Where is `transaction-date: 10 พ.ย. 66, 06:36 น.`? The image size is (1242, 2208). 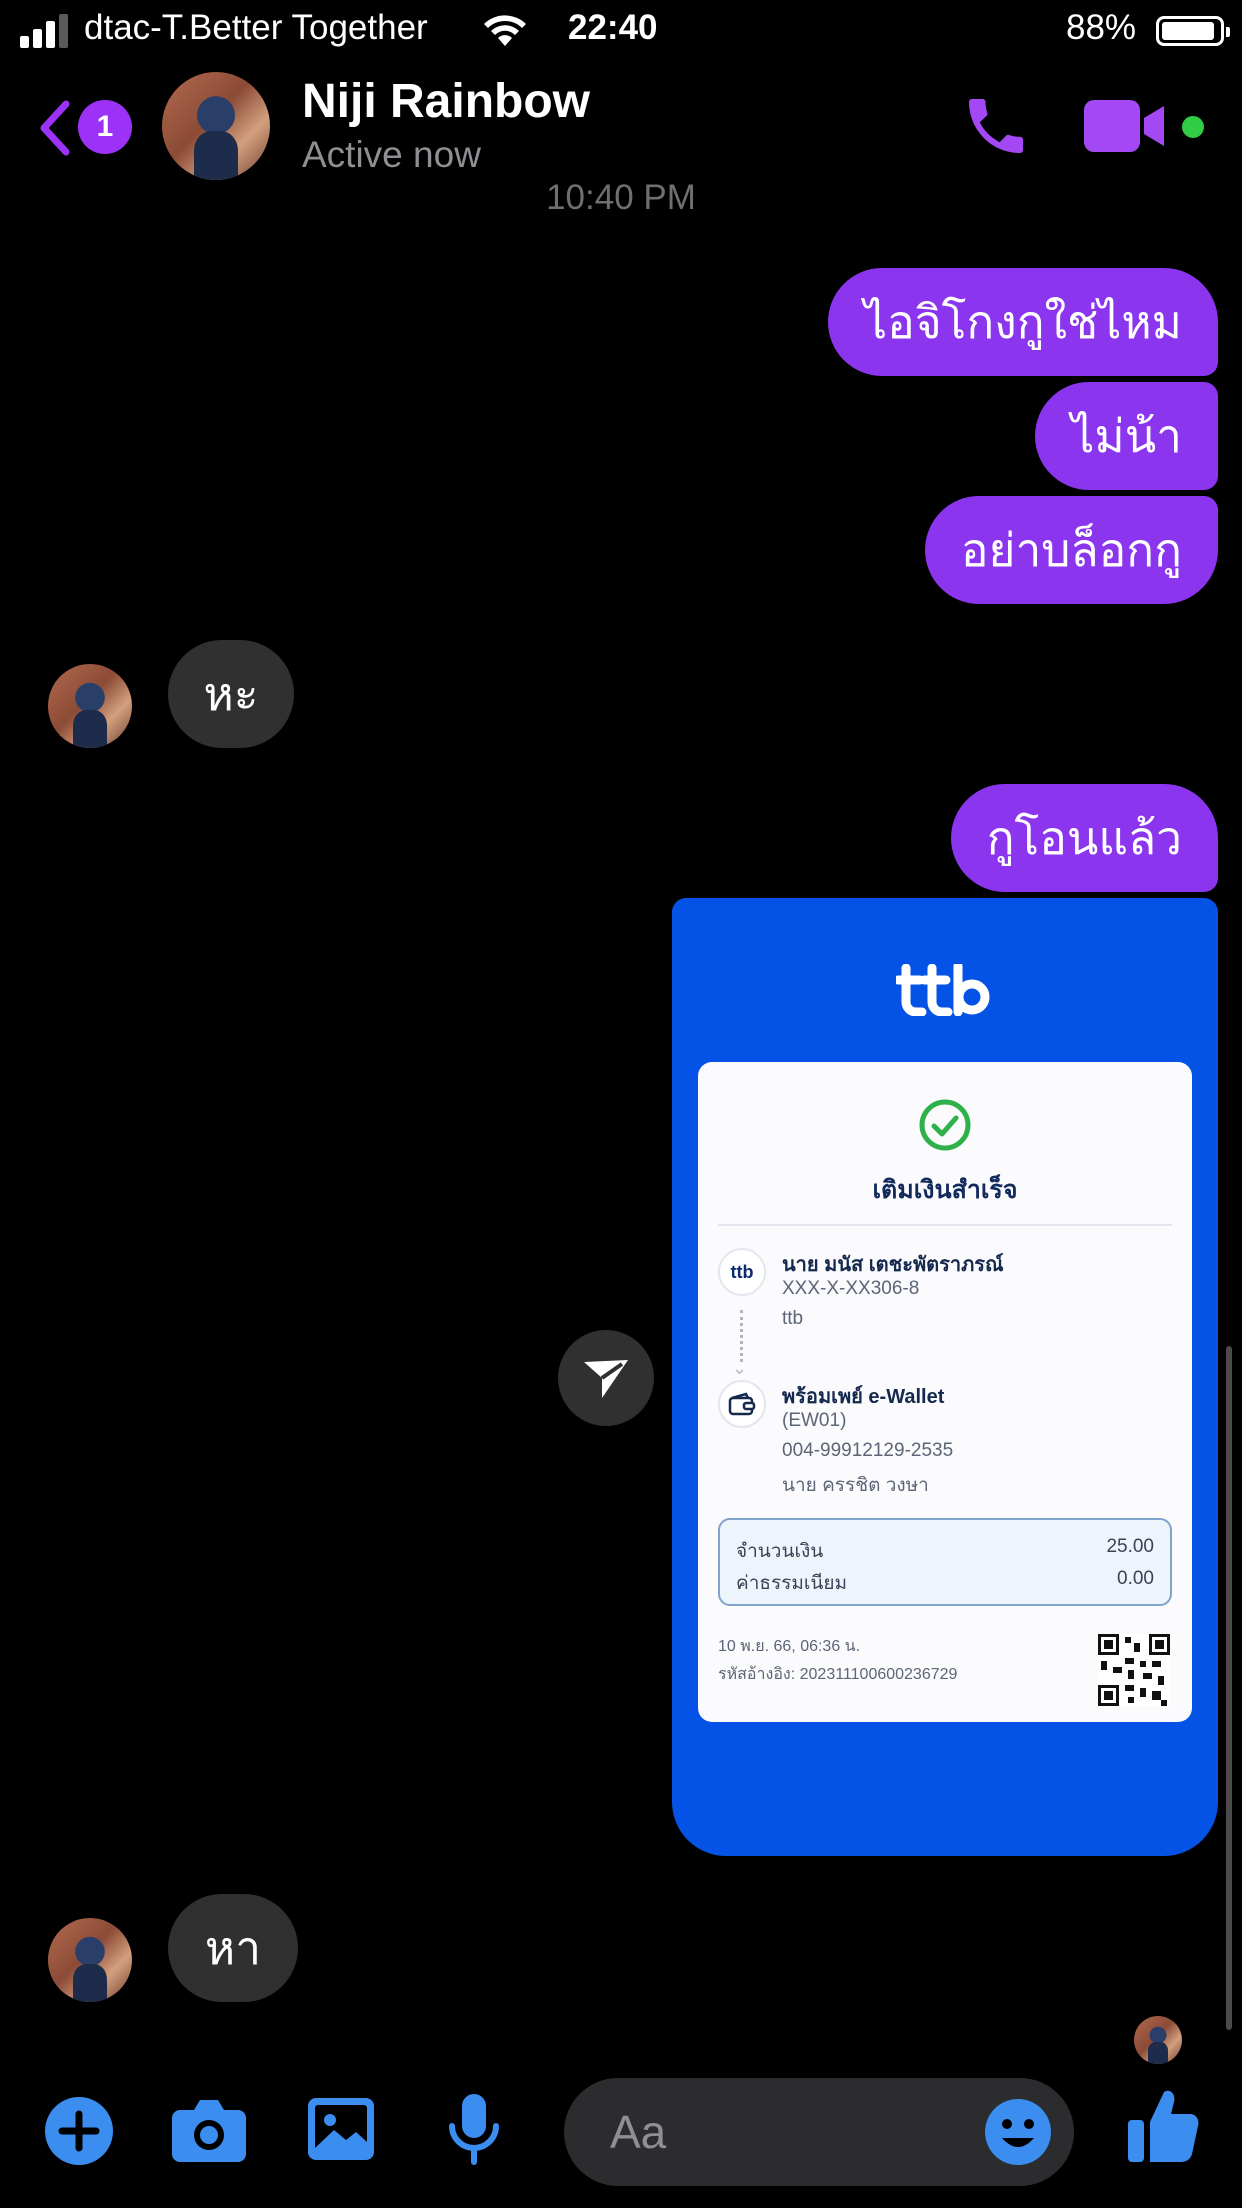
transaction-date: 10 พ.ย. 66, 06:36 น. is located at coordinates (789, 1646).